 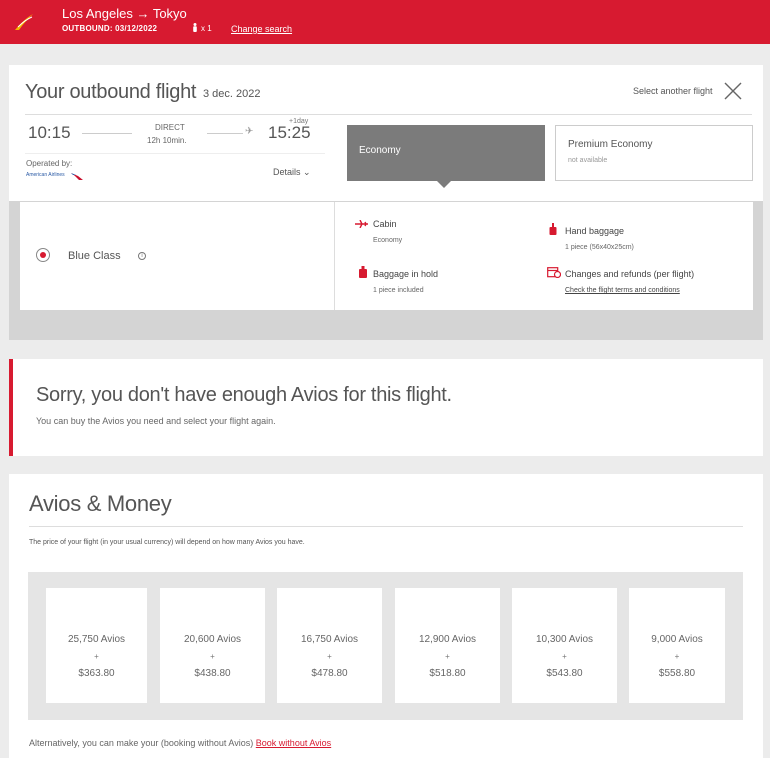 What do you see at coordinates (249, 131) in the screenshot?
I see `plane-icon: ✈` at bounding box center [249, 131].